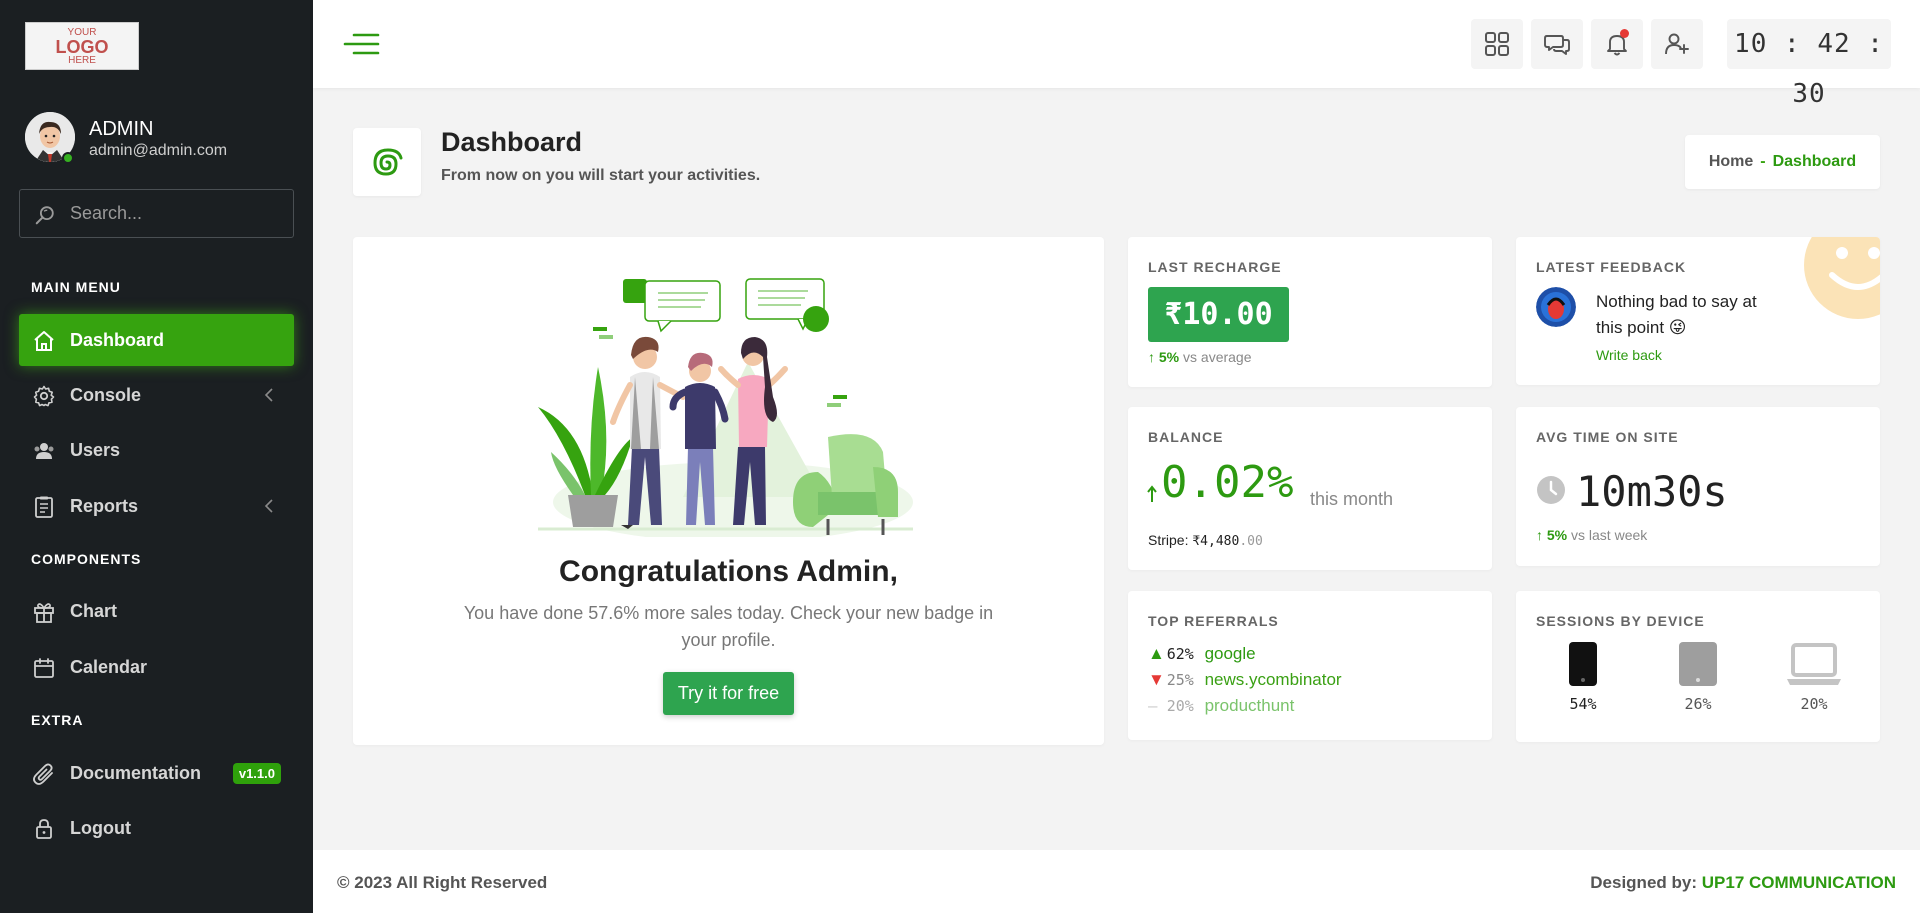  I want to click on avg-time-delta: ↑ 5% vs last week, so click(1591, 535).